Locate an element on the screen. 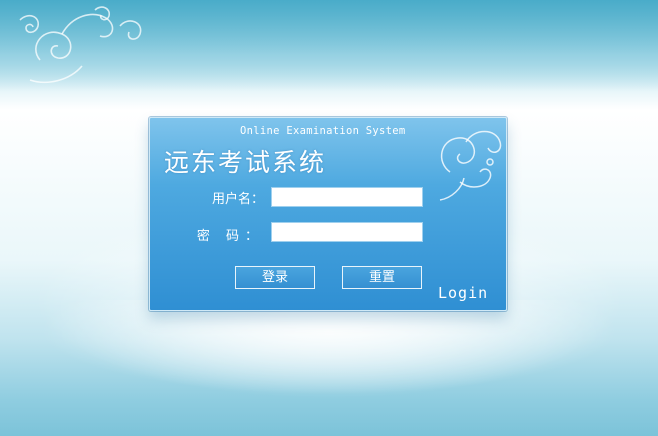 Image resolution: width=658 pixels, height=436 pixels. system-title: 远东考试系统 is located at coordinates (245, 162).